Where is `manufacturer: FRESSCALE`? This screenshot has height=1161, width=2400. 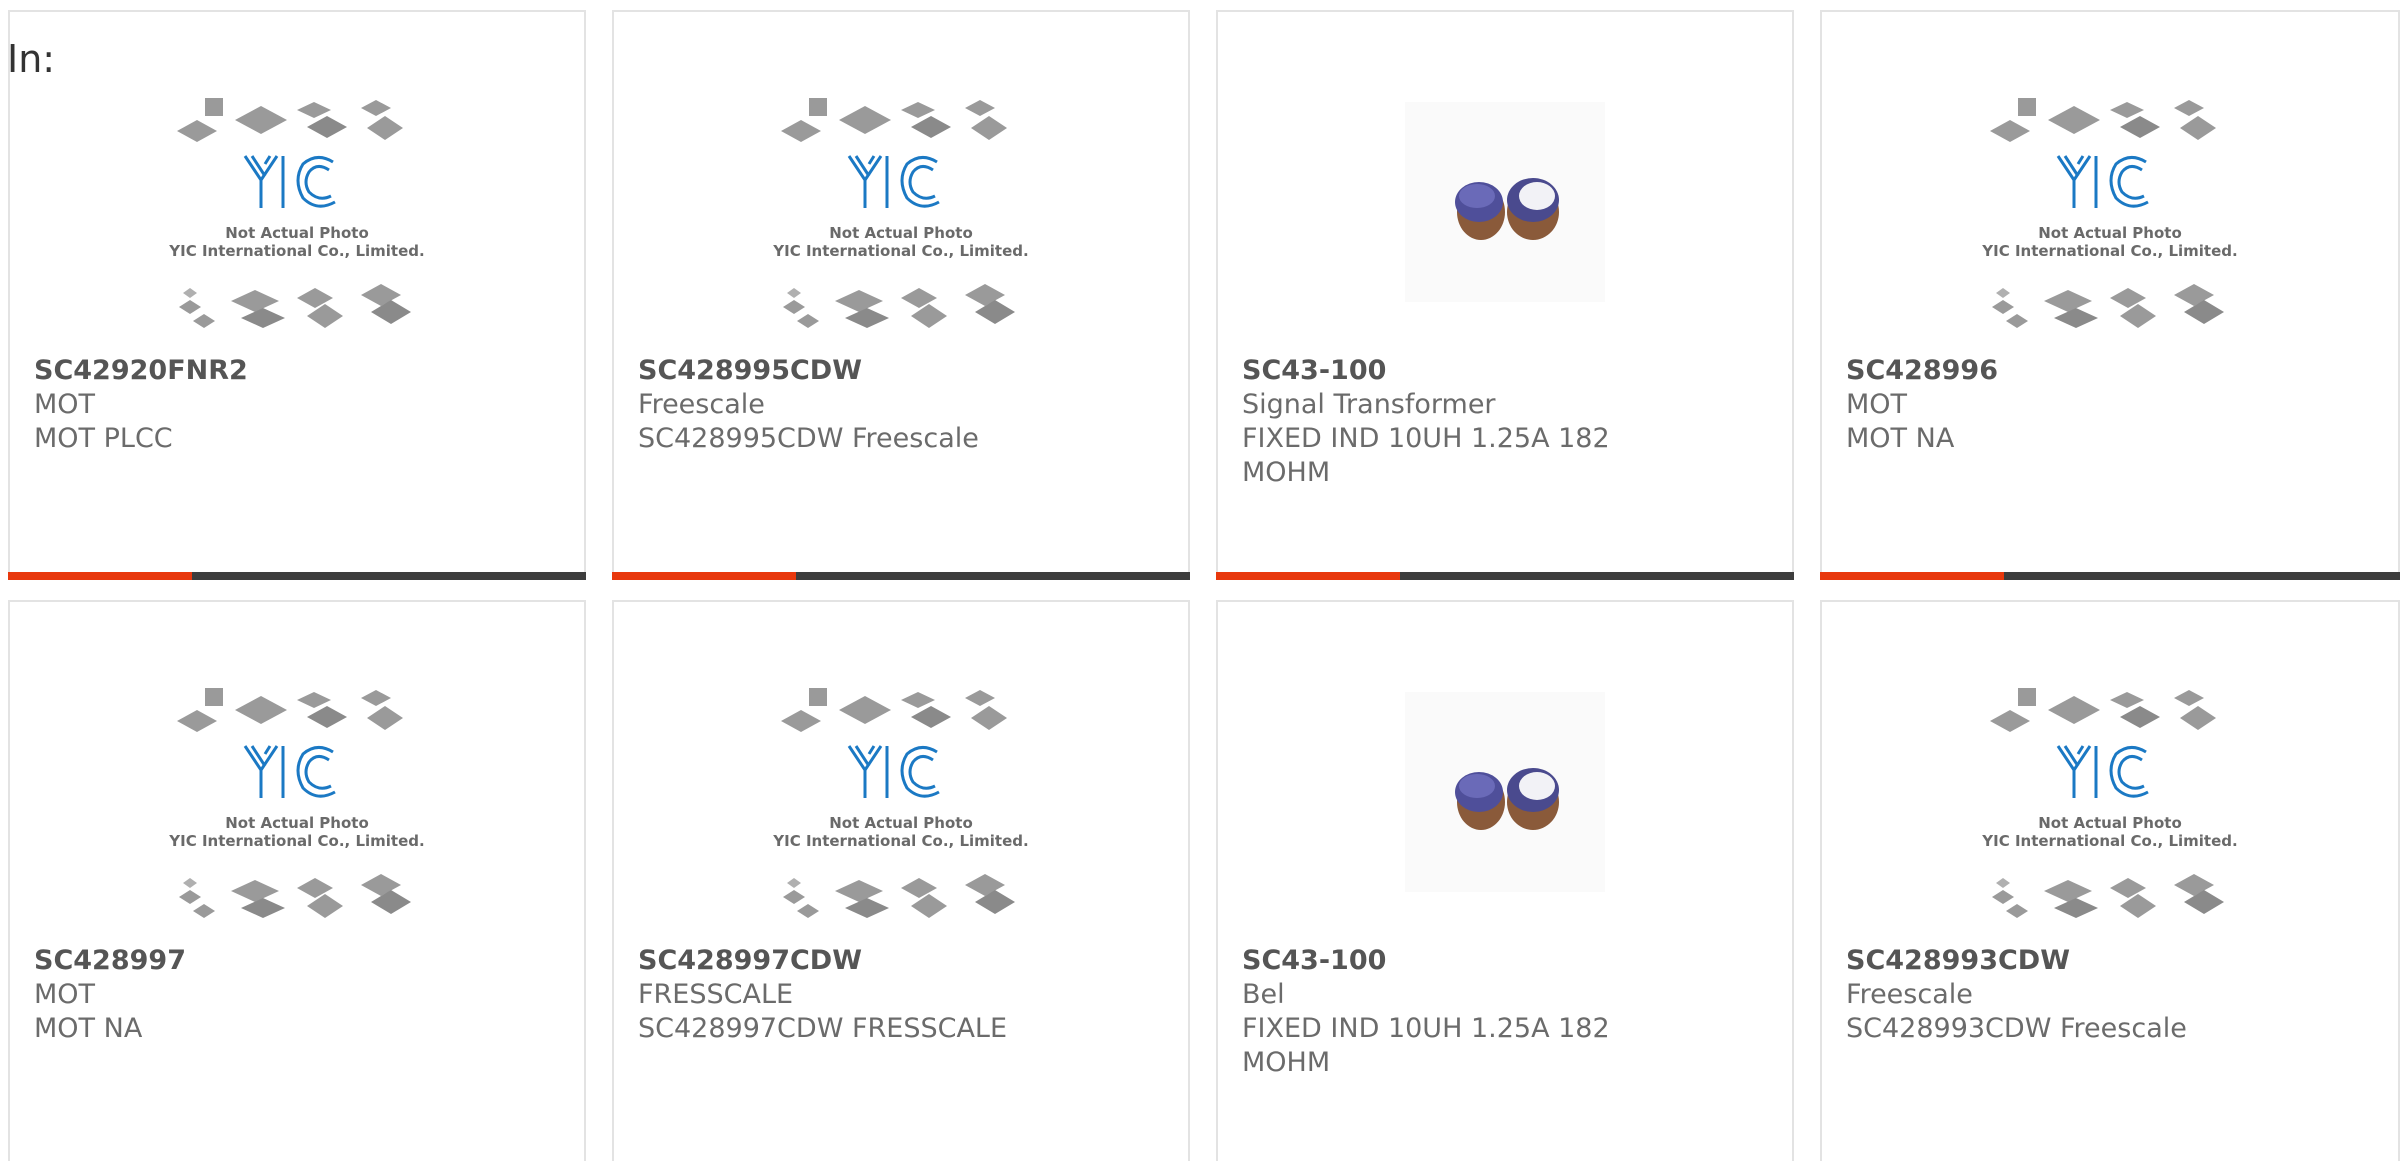
manufacturer: FRESSCALE is located at coordinates (716, 994).